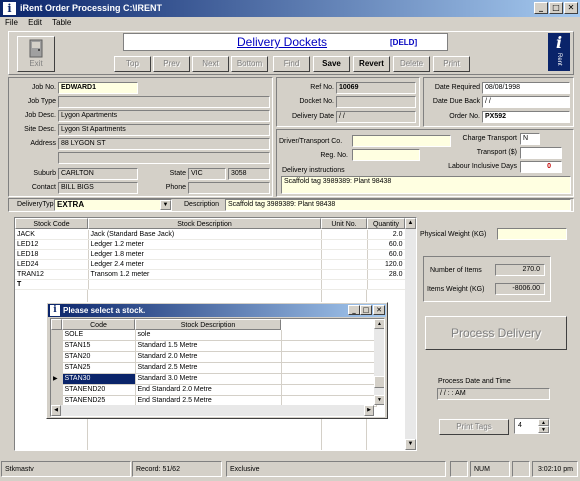 Image resolution: width=580 pixels, height=481 pixels. What do you see at coordinates (171, 64) in the screenshot?
I see `prev-button: Prev` at bounding box center [171, 64].